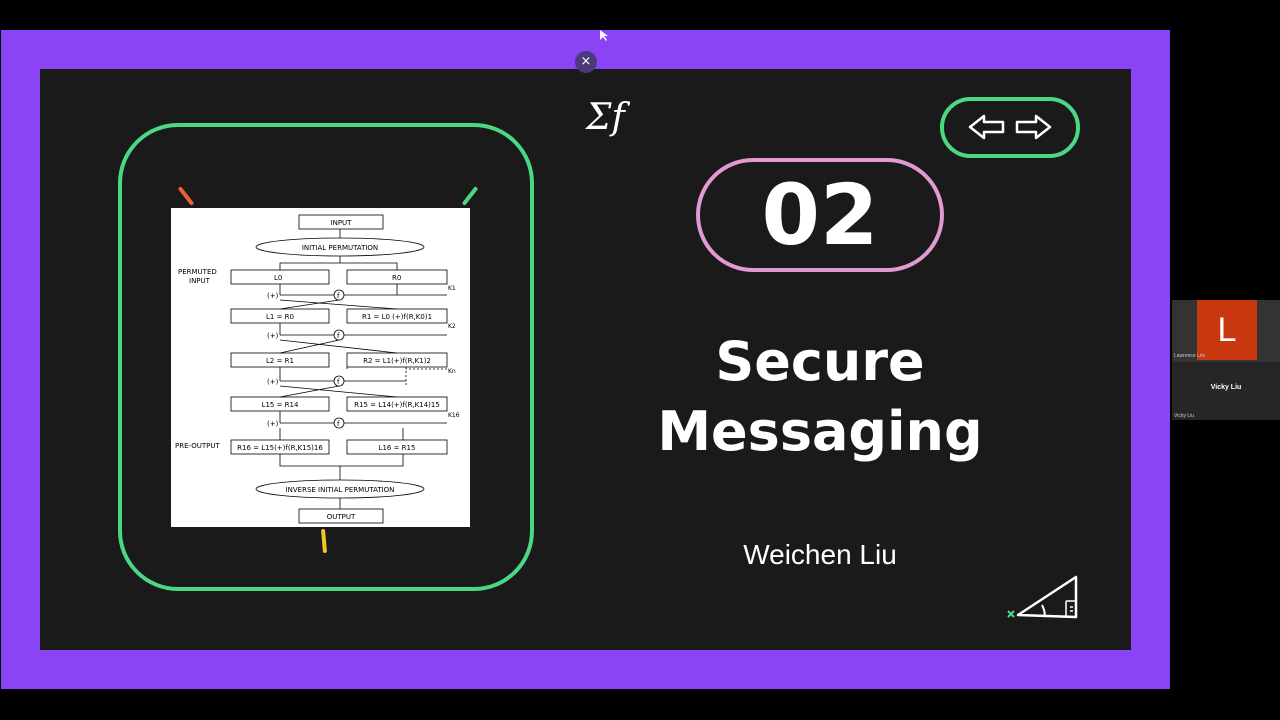 This screenshot has height=720, width=1280. What do you see at coordinates (1226, 387) in the screenshot?
I see `speaker-name: Vicky Liu` at bounding box center [1226, 387].